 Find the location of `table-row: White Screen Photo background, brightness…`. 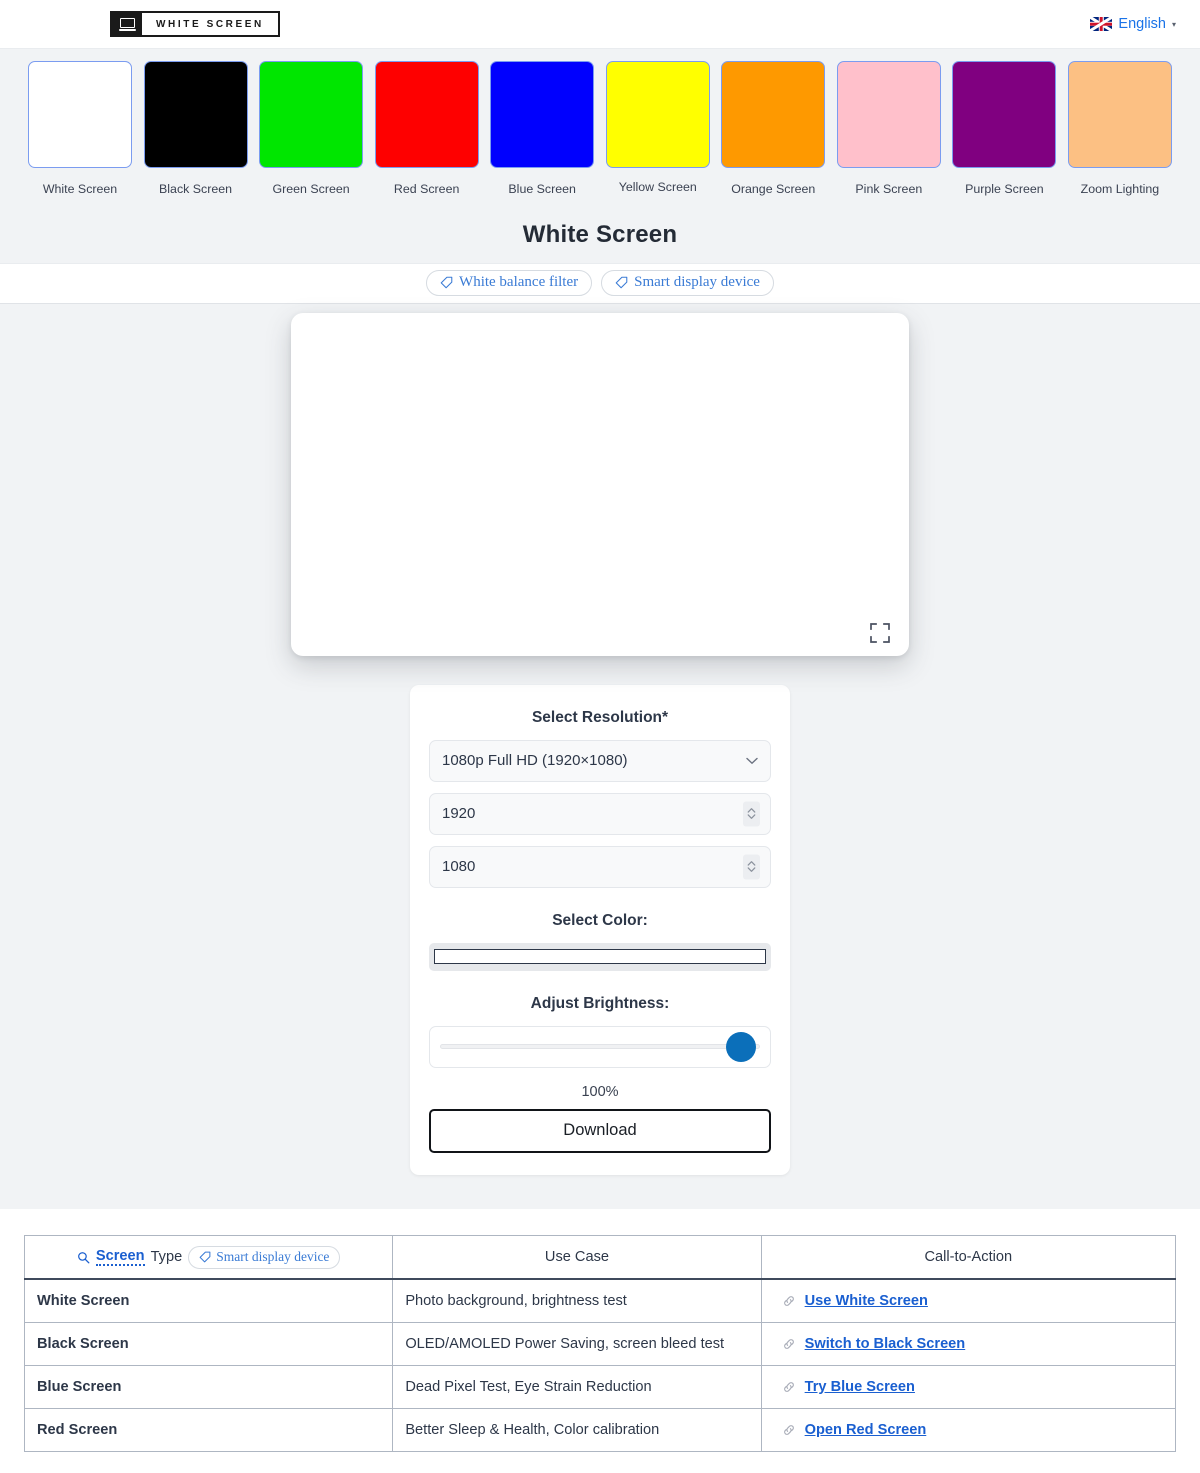

table-row: White Screen Photo background, brightness… is located at coordinates (600, 1300).